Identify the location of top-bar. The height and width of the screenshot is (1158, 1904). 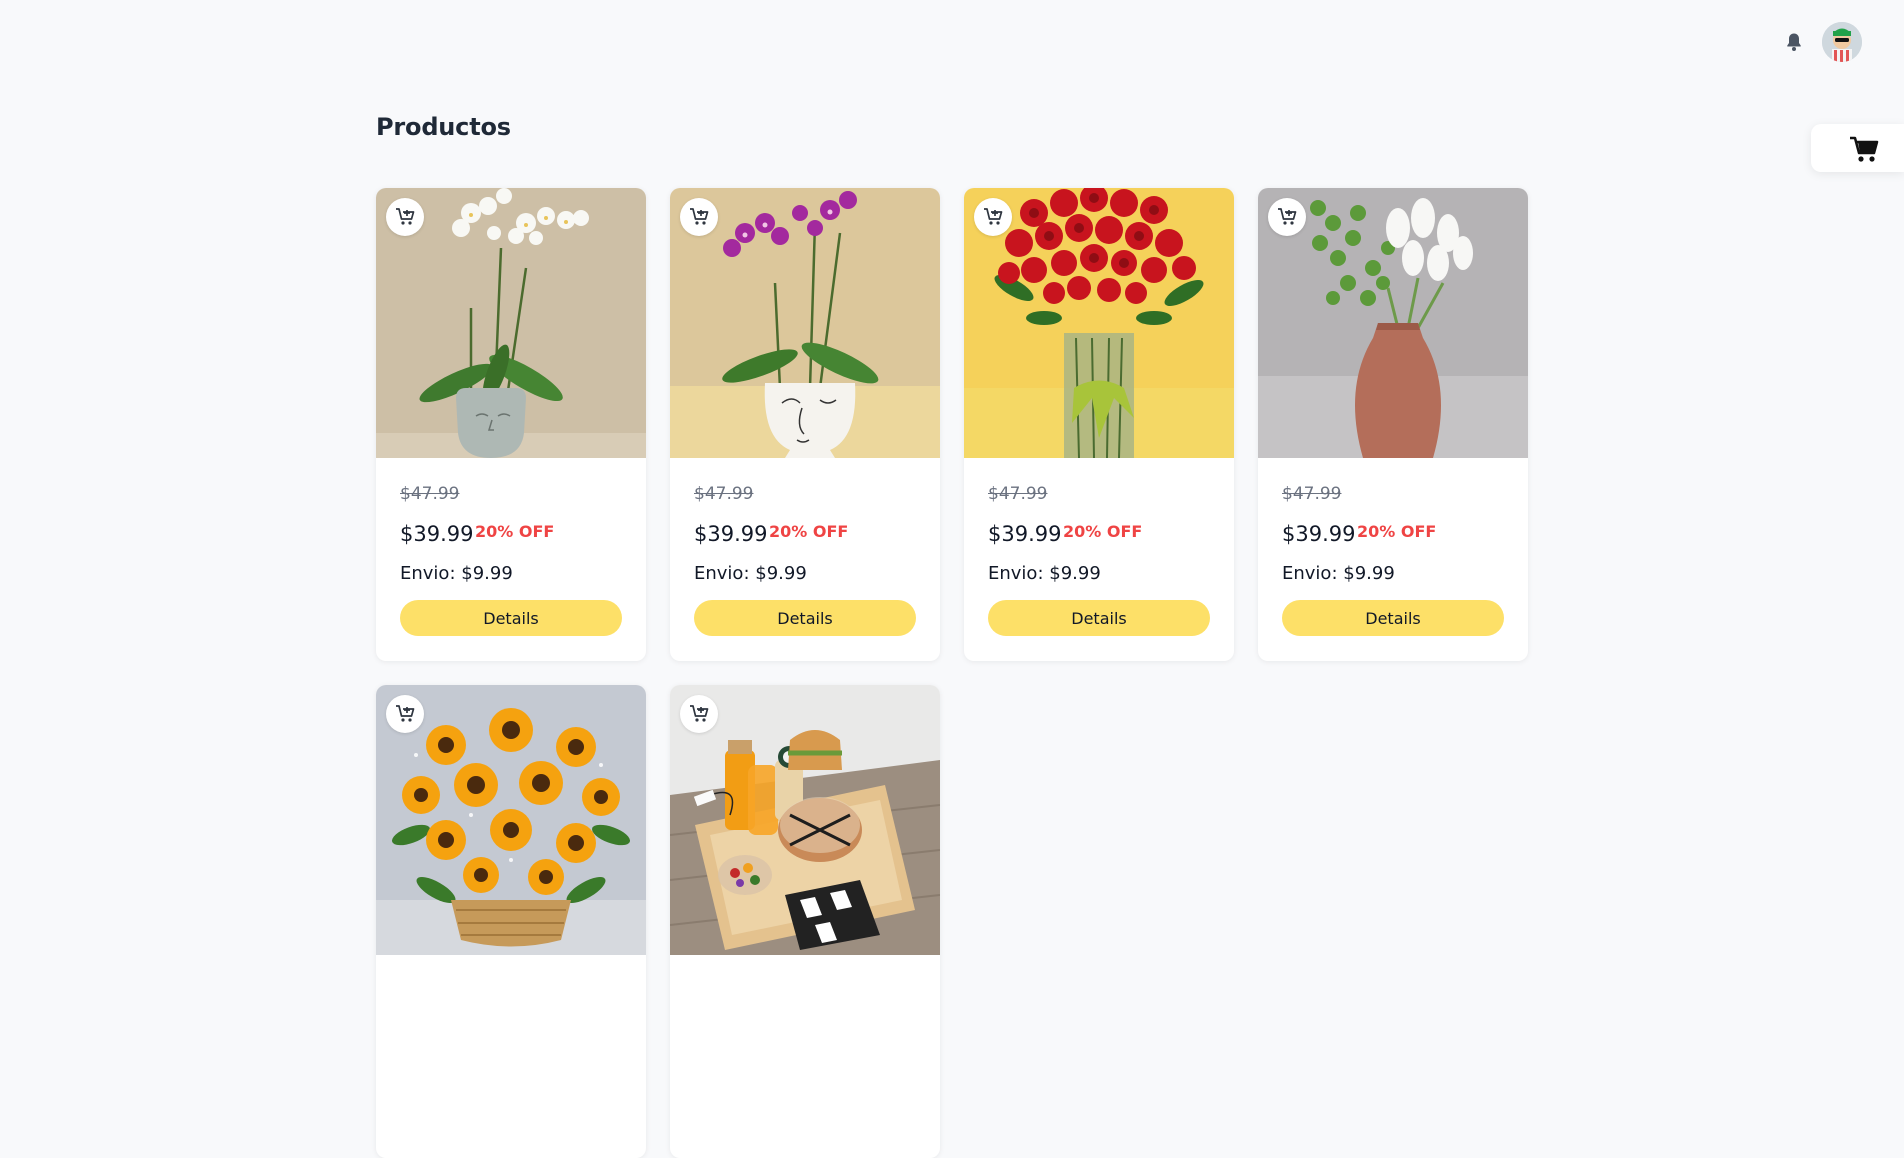
(952, 42).